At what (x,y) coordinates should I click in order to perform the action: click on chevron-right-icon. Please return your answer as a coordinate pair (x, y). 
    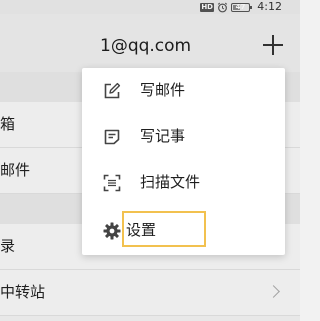
    Looking at the image, I should click on (273, 291).